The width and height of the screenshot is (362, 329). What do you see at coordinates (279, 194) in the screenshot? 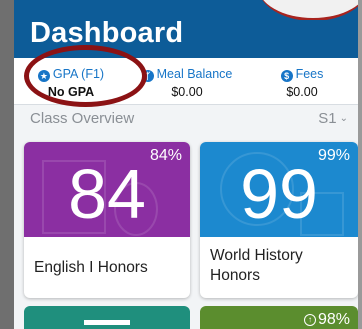
I see `course-grade: 99` at bounding box center [279, 194].